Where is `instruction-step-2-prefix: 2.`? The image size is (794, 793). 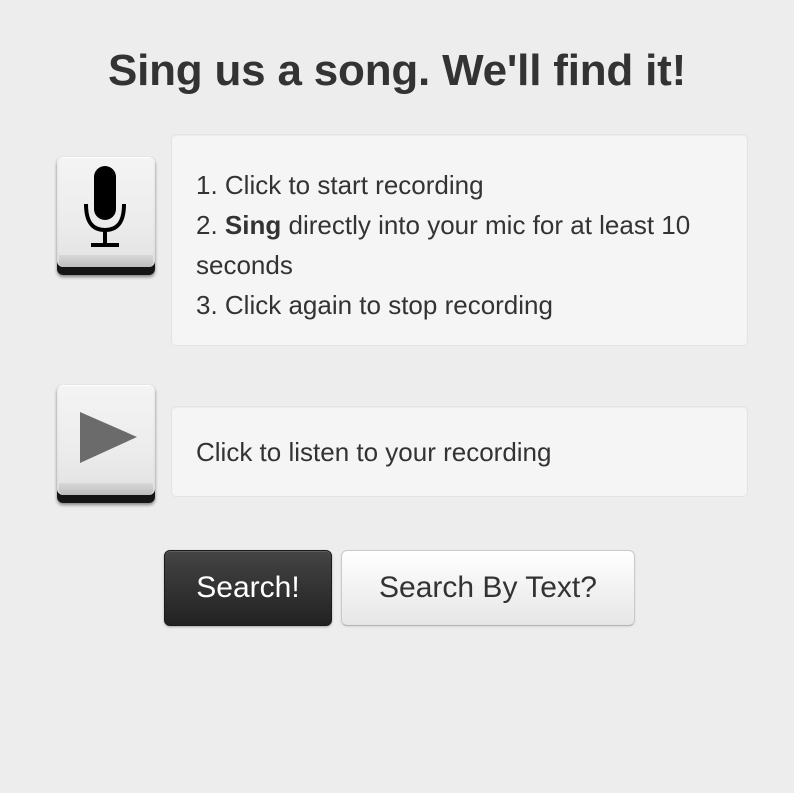 instruction-step-2-prefix: 2. is located at coordinates (210, 225).